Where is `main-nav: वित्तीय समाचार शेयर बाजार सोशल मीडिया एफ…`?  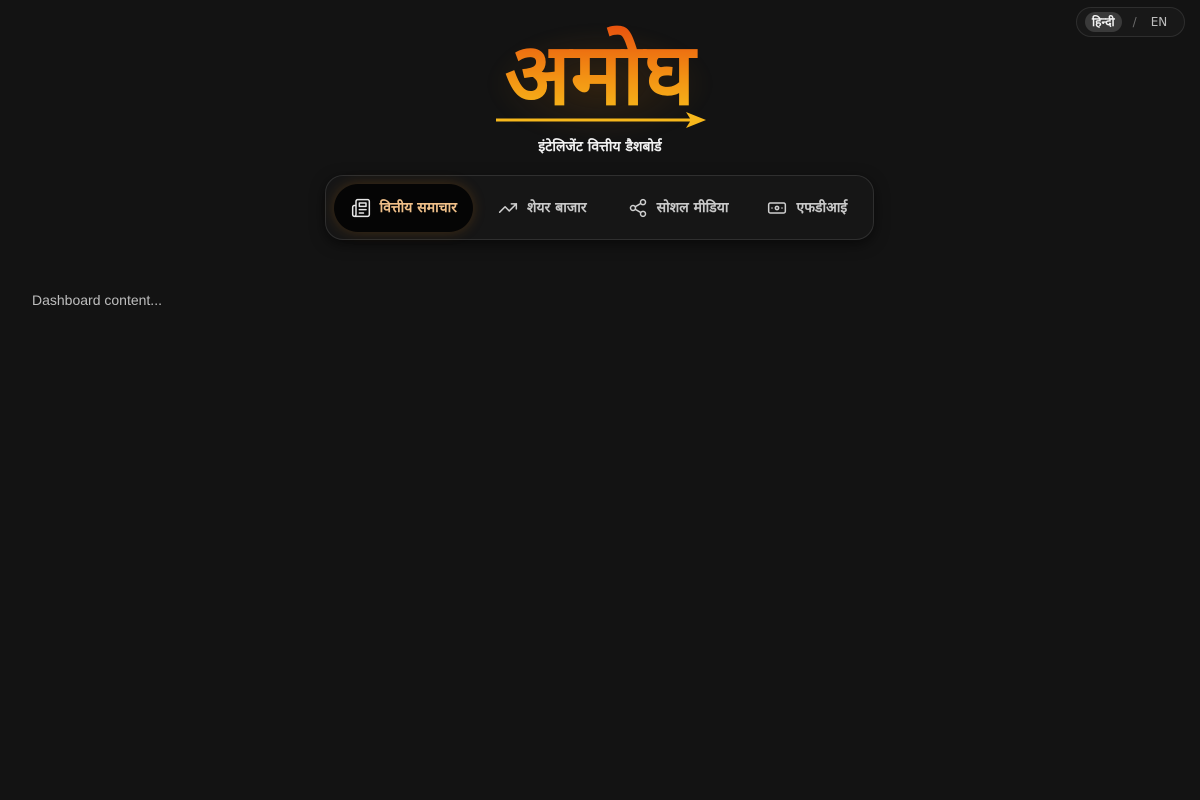
main-nav: वित्तीय समाचार शेयर बाजार सोशल मीडिया एफ… is located at coordinates (599, 207).